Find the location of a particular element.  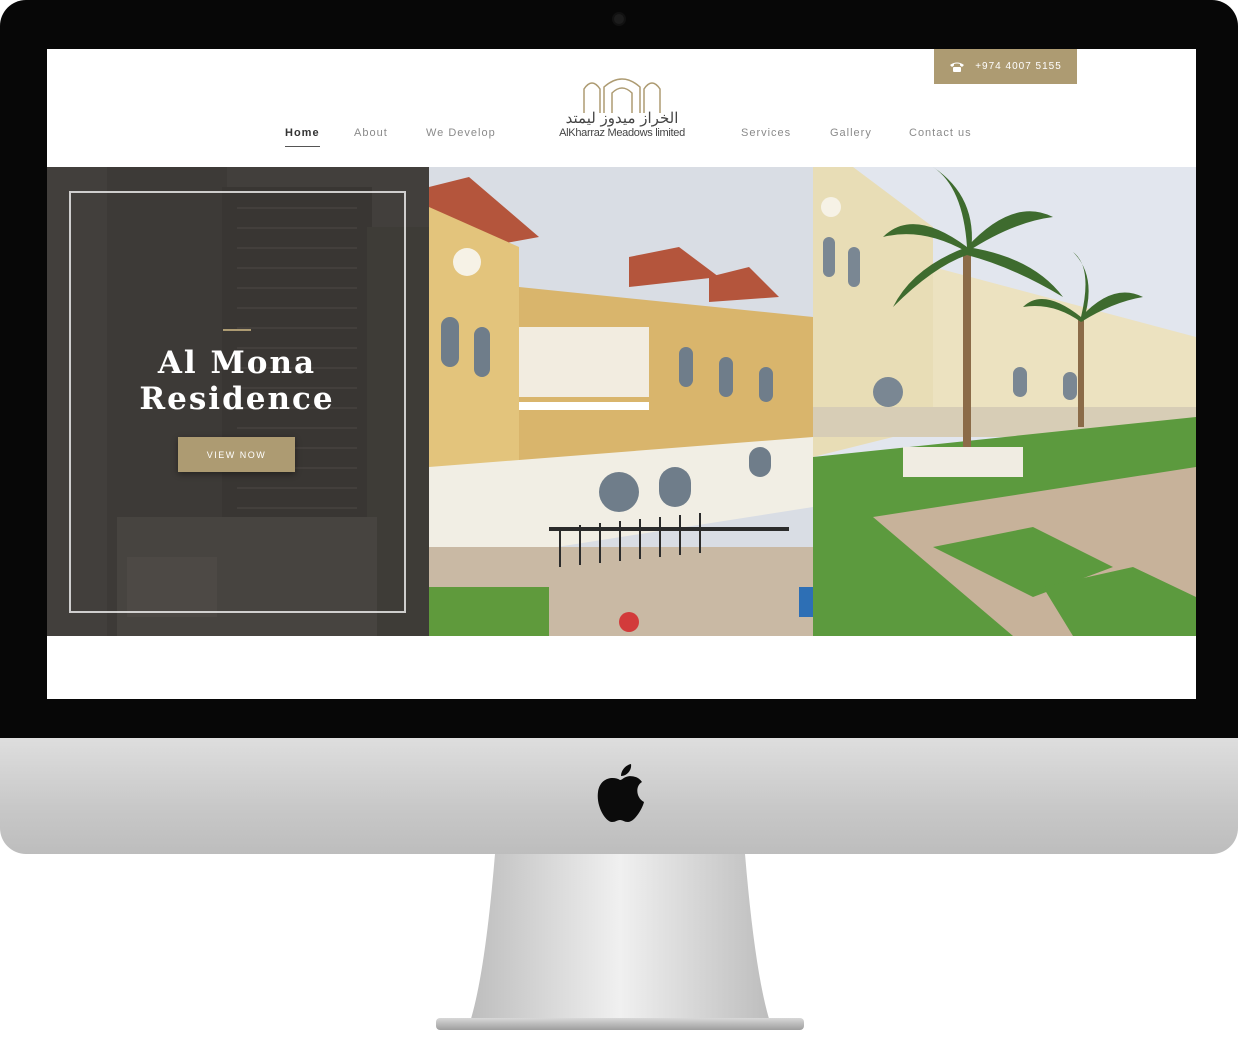

hero-townhouse-image is located at coordinates (621, 401).